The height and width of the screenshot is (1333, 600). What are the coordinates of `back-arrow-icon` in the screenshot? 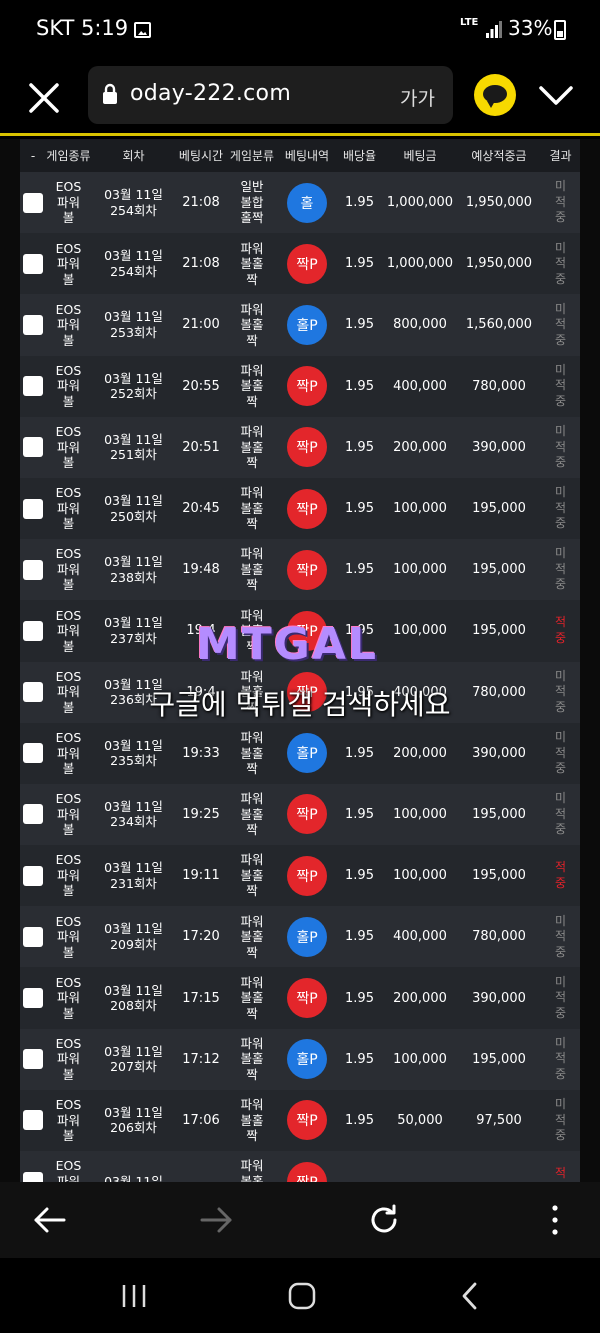 It's located at (50, 1220).